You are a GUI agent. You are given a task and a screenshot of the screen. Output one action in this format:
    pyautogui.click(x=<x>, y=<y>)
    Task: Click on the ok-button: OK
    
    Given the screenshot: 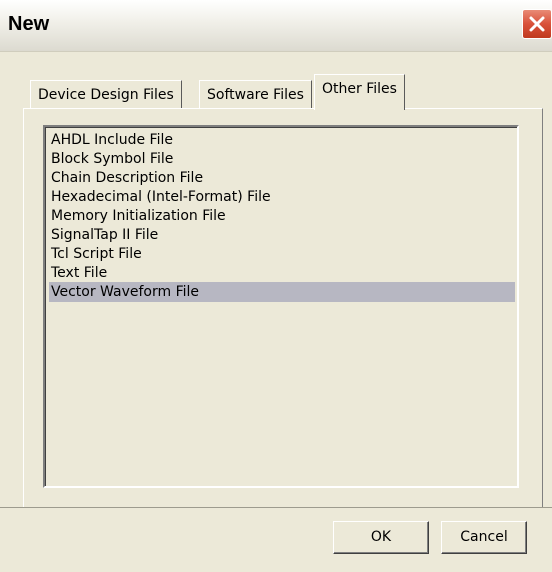 What is the action you would take?
    pyautogui.click(x=381, y=537)
    